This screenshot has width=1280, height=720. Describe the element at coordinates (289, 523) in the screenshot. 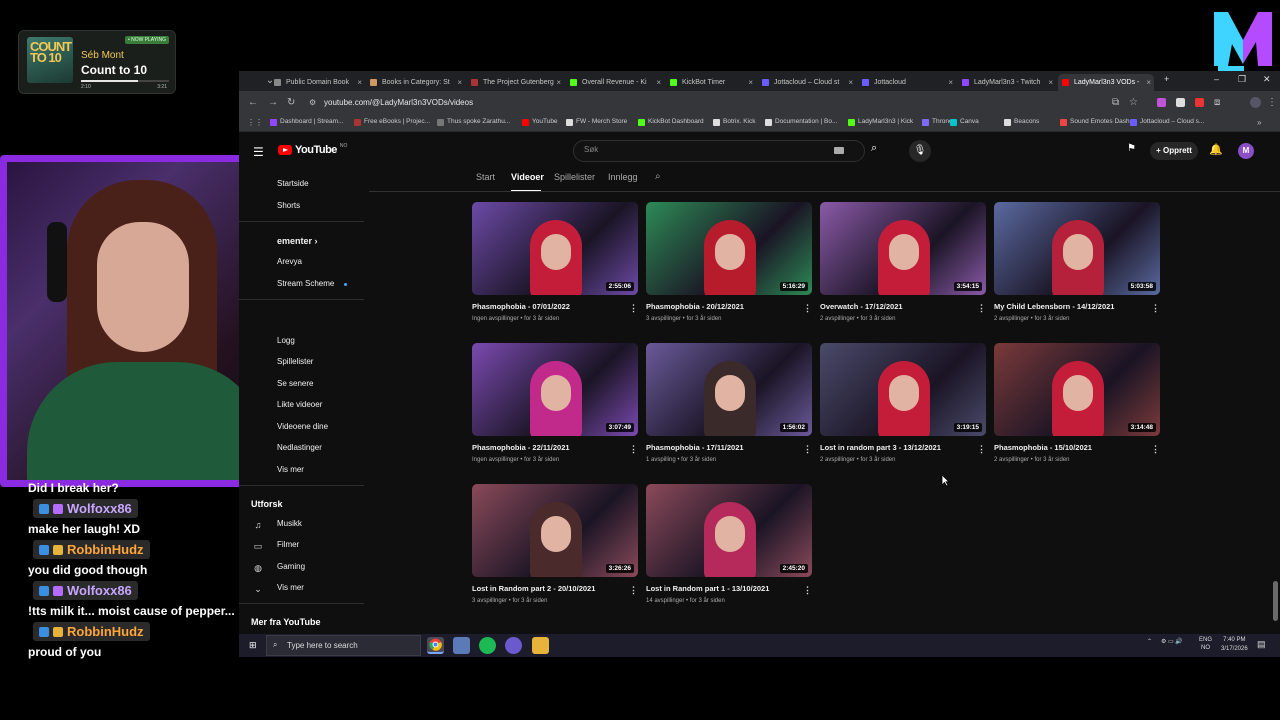

I see `sidebar-item-music: Musikk` at that location.